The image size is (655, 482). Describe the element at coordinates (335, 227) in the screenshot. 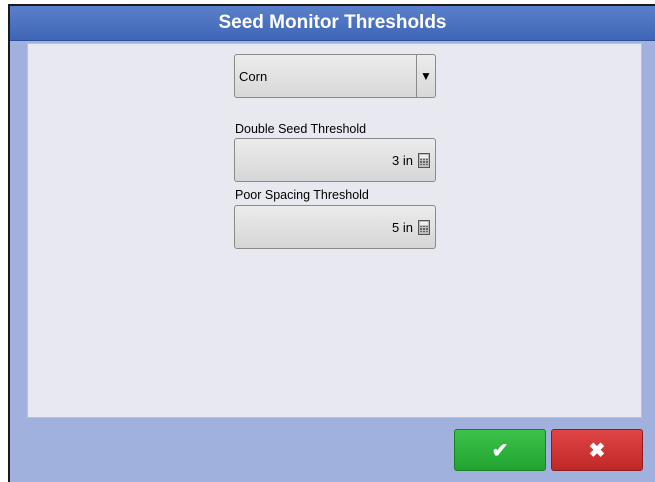

I see `poor-spacing-field: 5 in` at that location.